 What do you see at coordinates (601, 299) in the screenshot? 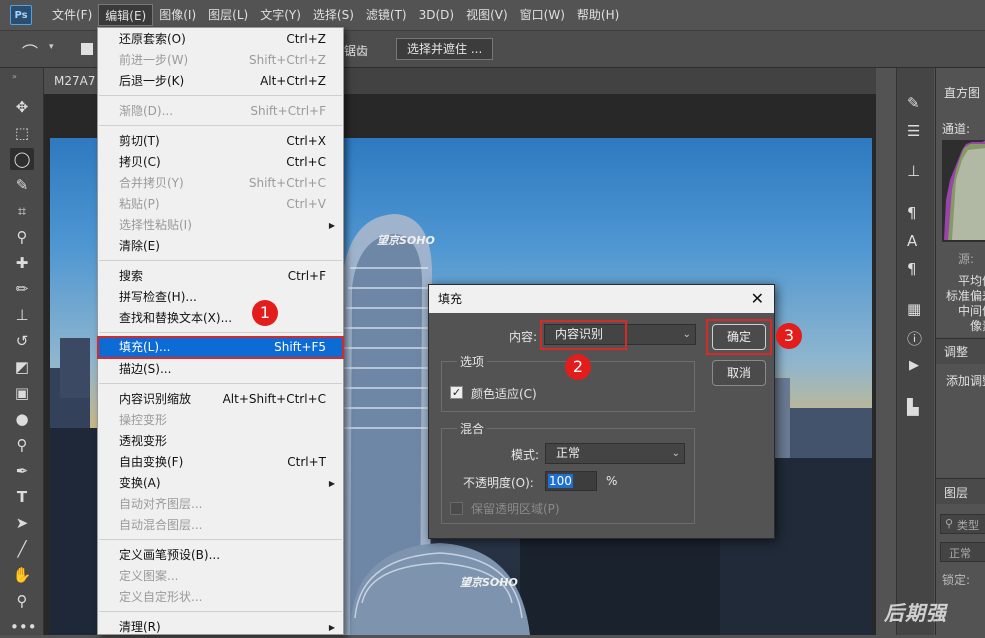
I see `dialog-title-bar: 填充` at bounding box center [601, 299].